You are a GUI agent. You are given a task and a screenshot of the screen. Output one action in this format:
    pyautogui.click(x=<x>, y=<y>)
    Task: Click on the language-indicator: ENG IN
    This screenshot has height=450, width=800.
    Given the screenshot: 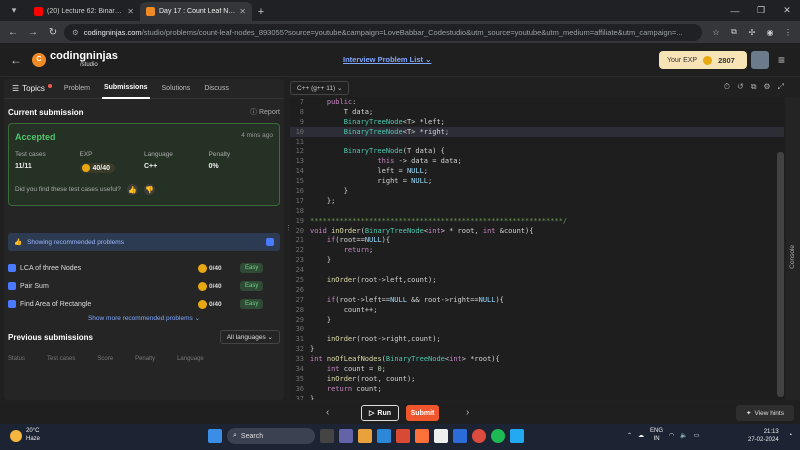 What is the action you would take?
    pyautogui.click(x=656, y=436)
    